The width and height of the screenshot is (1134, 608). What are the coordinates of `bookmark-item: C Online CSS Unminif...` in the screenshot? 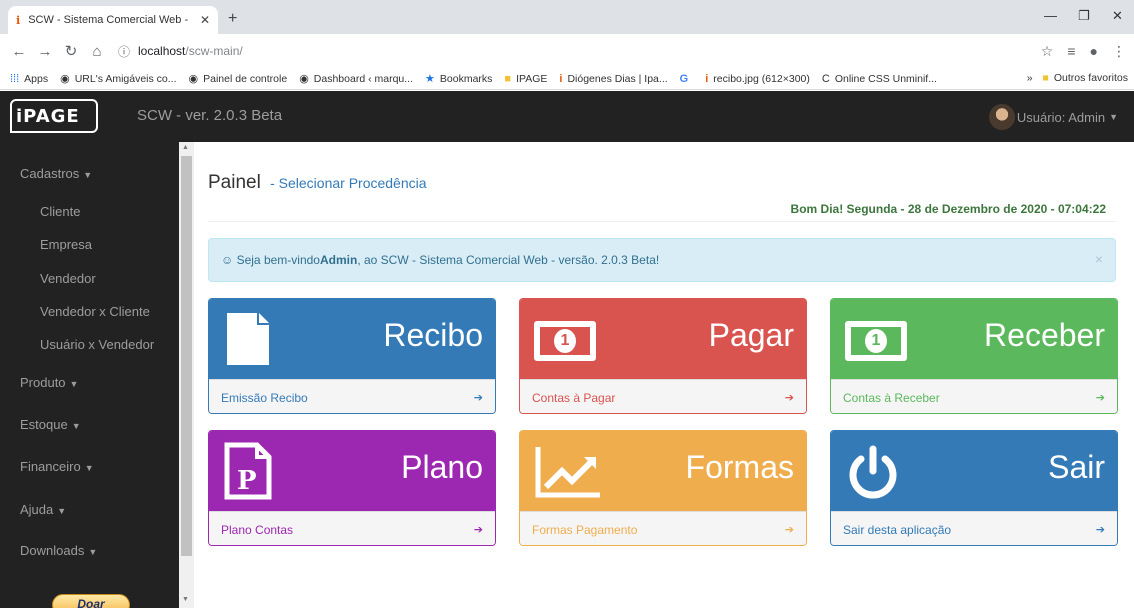 It's located at (879, 79).